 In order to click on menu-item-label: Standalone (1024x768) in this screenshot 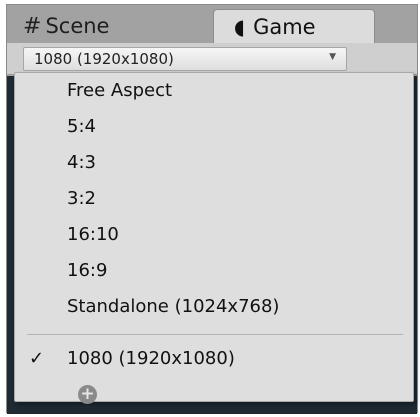, I will do `click(173, 306)`.